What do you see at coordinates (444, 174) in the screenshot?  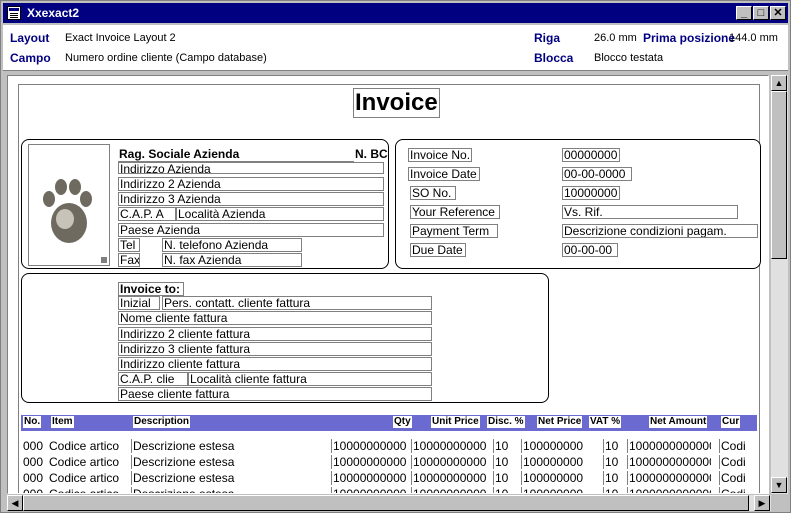 I see `invoice-date-label: Invoice Date` at bounding box center [444, 174].